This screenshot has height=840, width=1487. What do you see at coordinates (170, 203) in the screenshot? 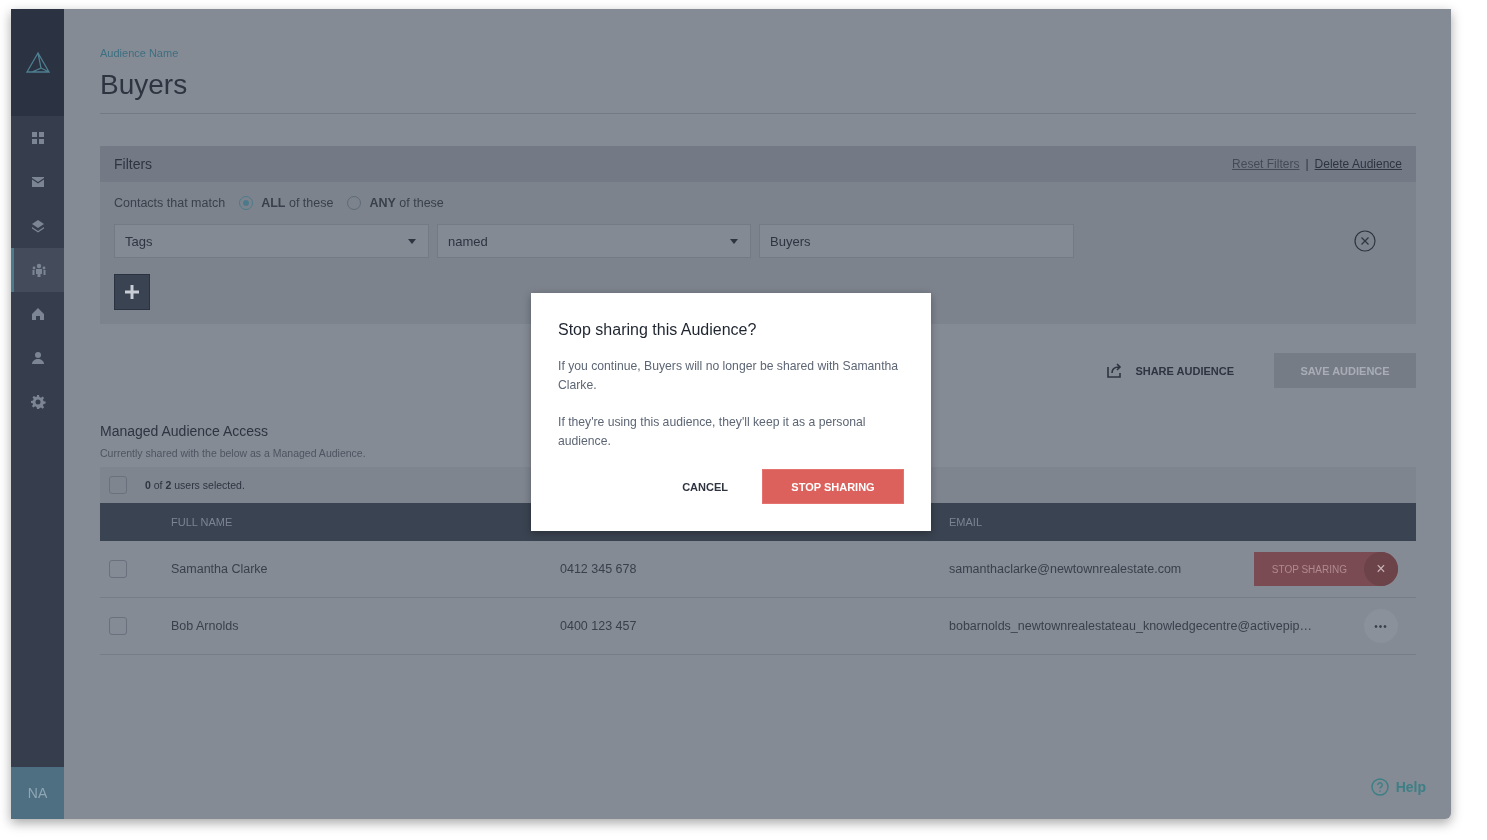
I see `match-label: Contacts that match` at bounding box center [170, 203].